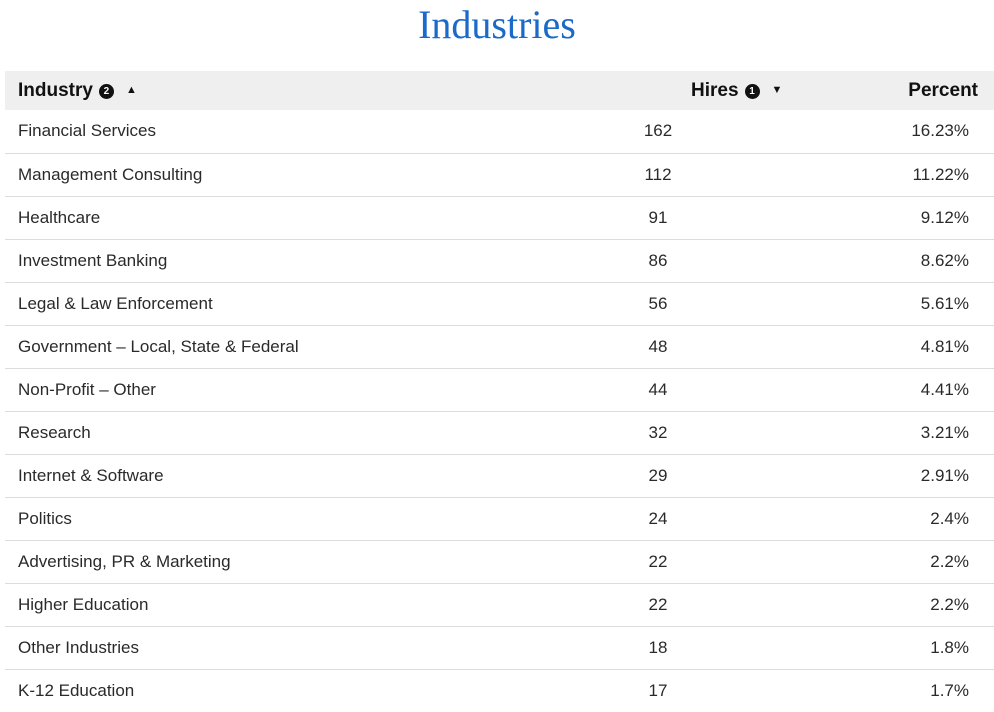 The width and height of the screenshot is (994, 712). Describe the element at coordinates (658, 518) in the screenshot. I see `hires-cell: 24` at that location.